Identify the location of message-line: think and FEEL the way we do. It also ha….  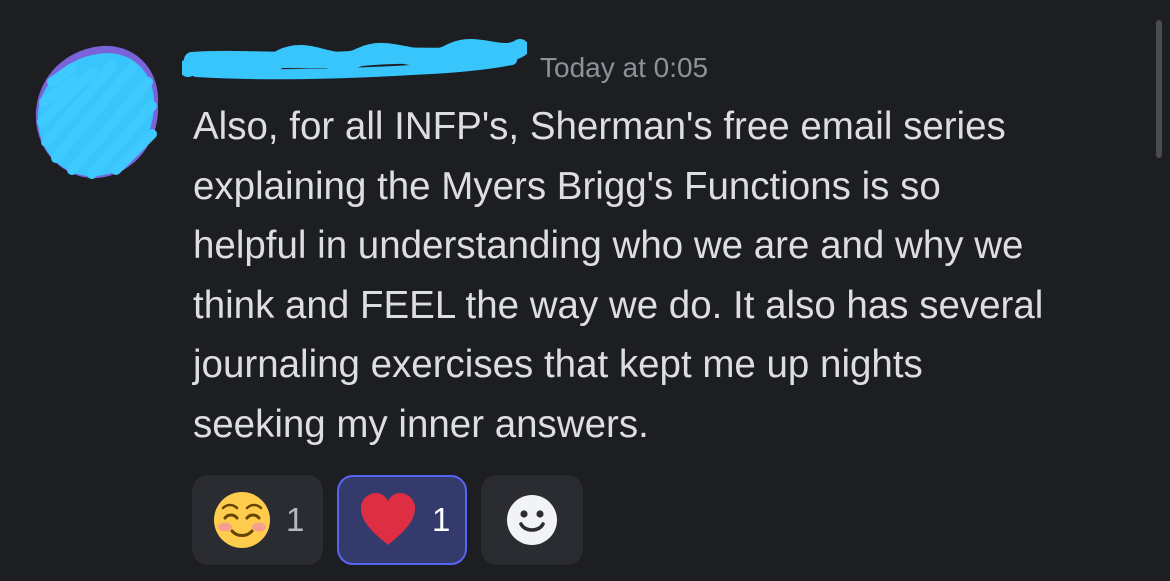
(618, 305).